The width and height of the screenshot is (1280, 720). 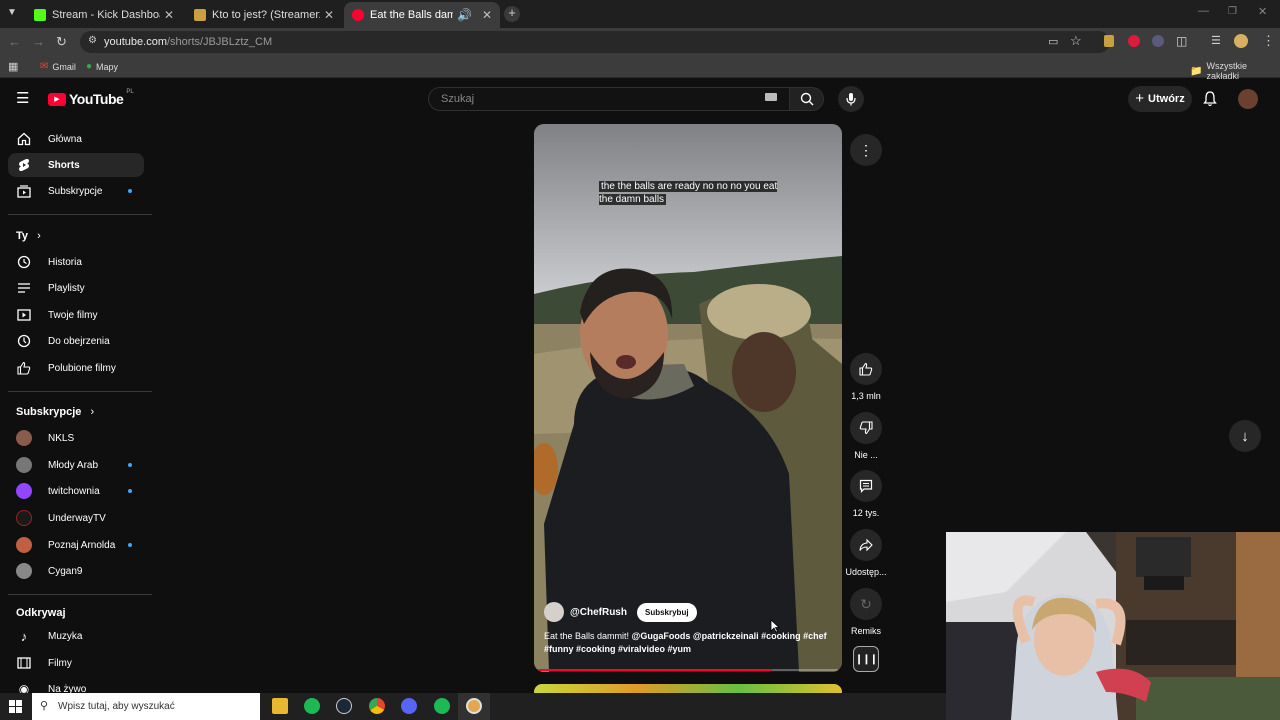 What do you see at coordinates (76, 288) in the screenshot?
I see `sidebar-item-playlists: Playlisty` at bounding box center [76, 288].